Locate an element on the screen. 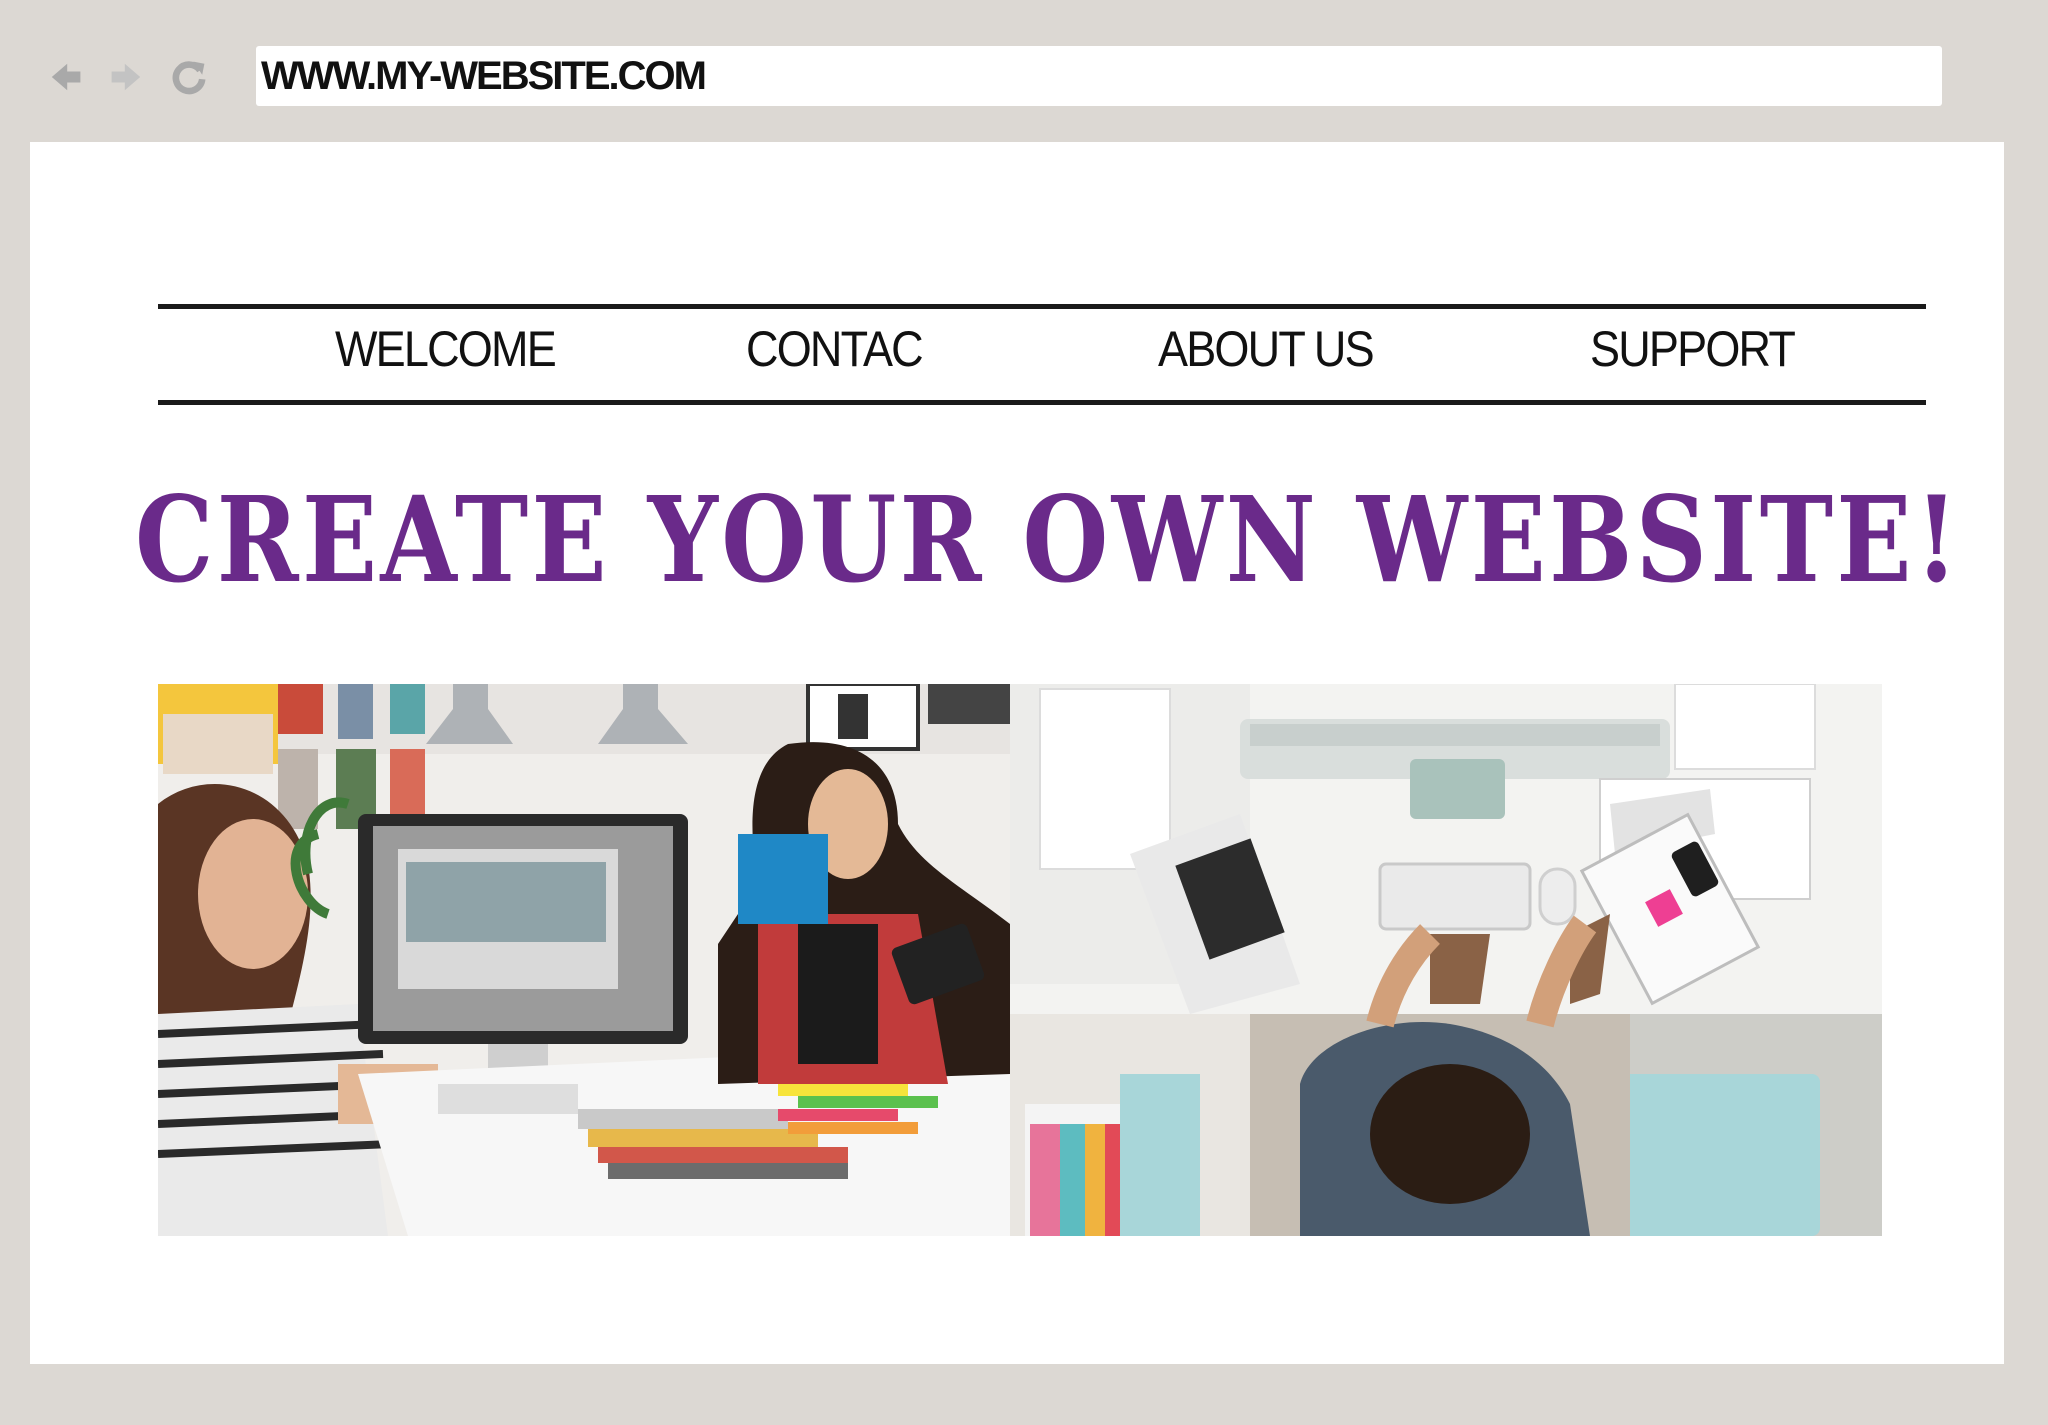  browser-nav-buttons is located at coordinates (130, 77).